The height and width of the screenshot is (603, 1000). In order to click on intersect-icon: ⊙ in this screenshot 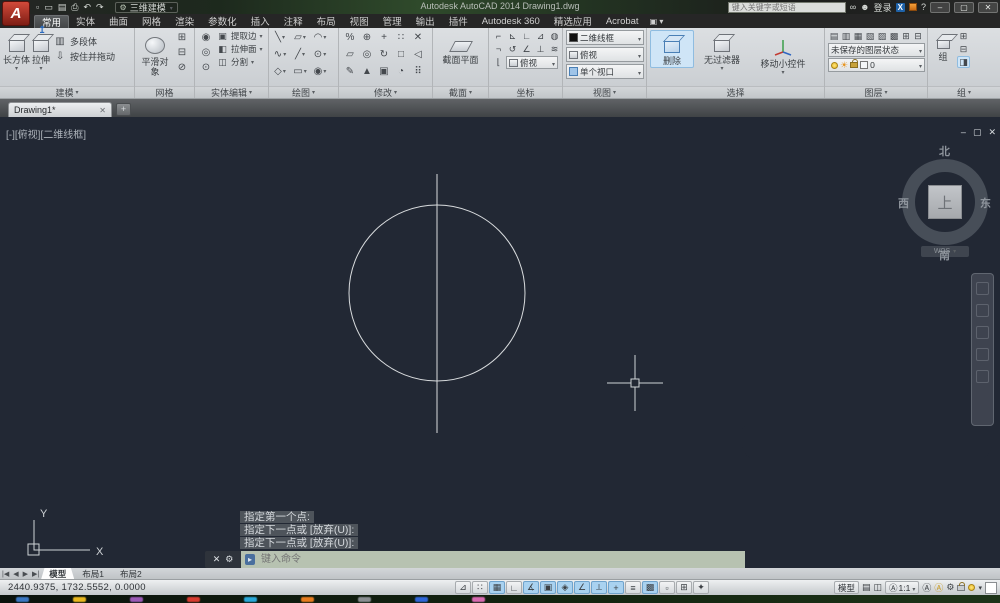, I will do `click(206, 67)`.